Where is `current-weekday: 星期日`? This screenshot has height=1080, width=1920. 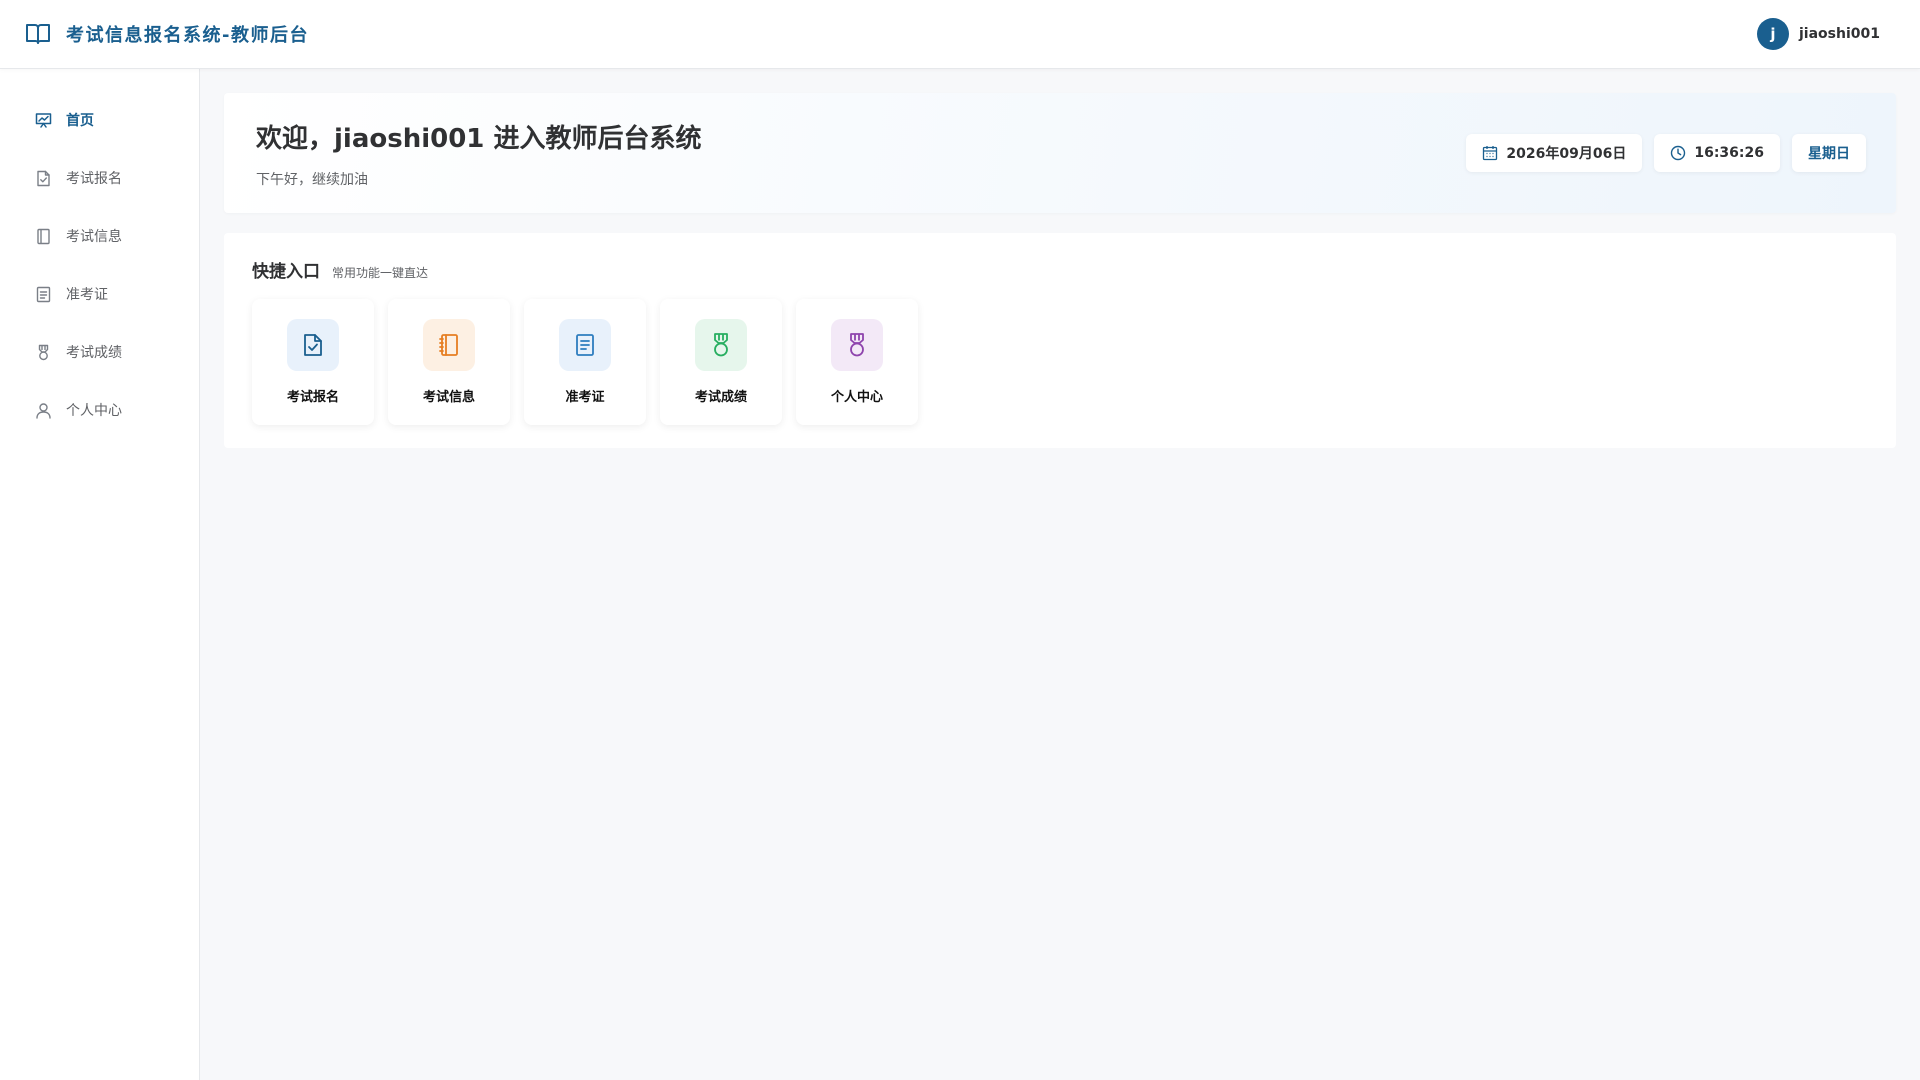 current-weekday: 星期日 is located at coordinates (1829, 154).